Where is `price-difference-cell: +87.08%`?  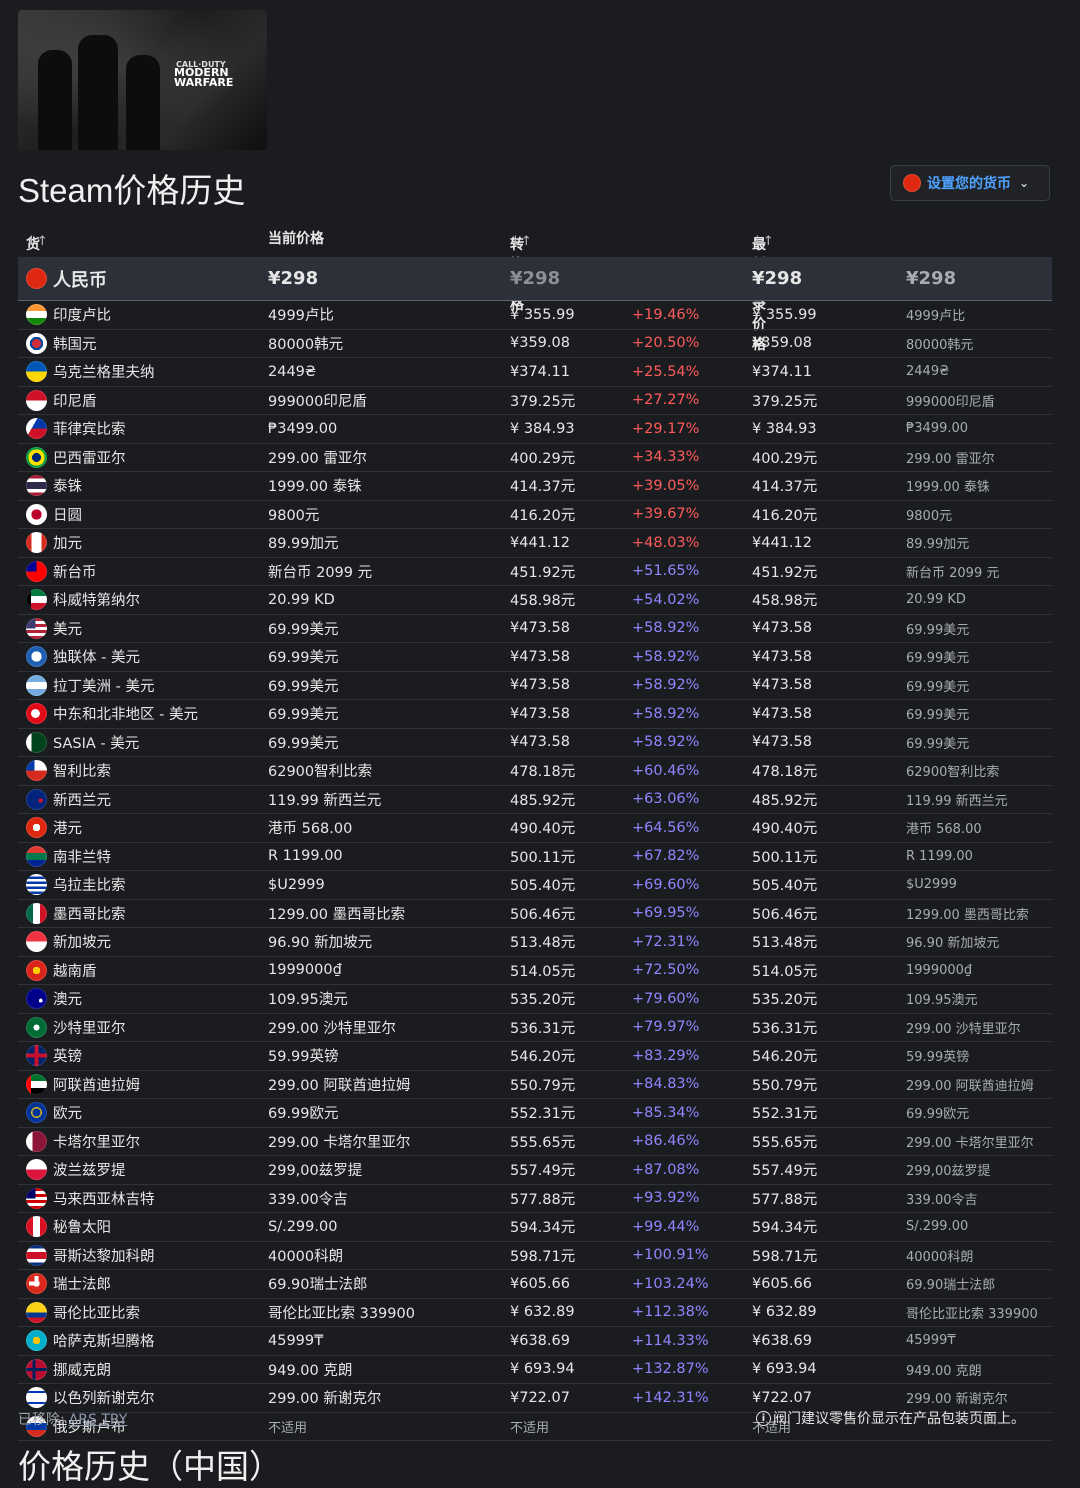 price-difference-cell: +87.08% is located at coordinates (666, 1169).